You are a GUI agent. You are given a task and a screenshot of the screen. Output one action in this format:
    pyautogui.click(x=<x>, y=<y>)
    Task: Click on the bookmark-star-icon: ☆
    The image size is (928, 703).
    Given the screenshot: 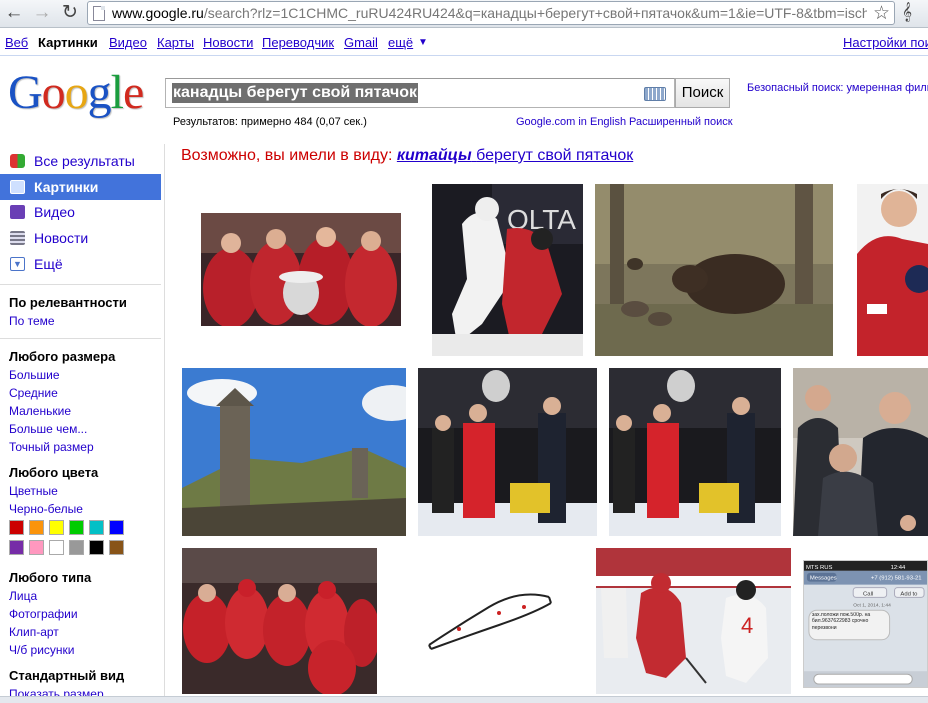 What is the action you would take?
    pyautogui.click(x=881, y=13)
    